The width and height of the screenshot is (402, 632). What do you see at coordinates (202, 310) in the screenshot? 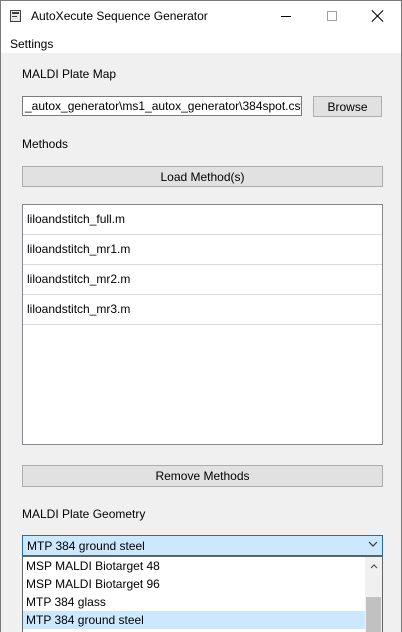
I see `list-item: liloandstitch_mr3.m` at bounding box center [202, 310].